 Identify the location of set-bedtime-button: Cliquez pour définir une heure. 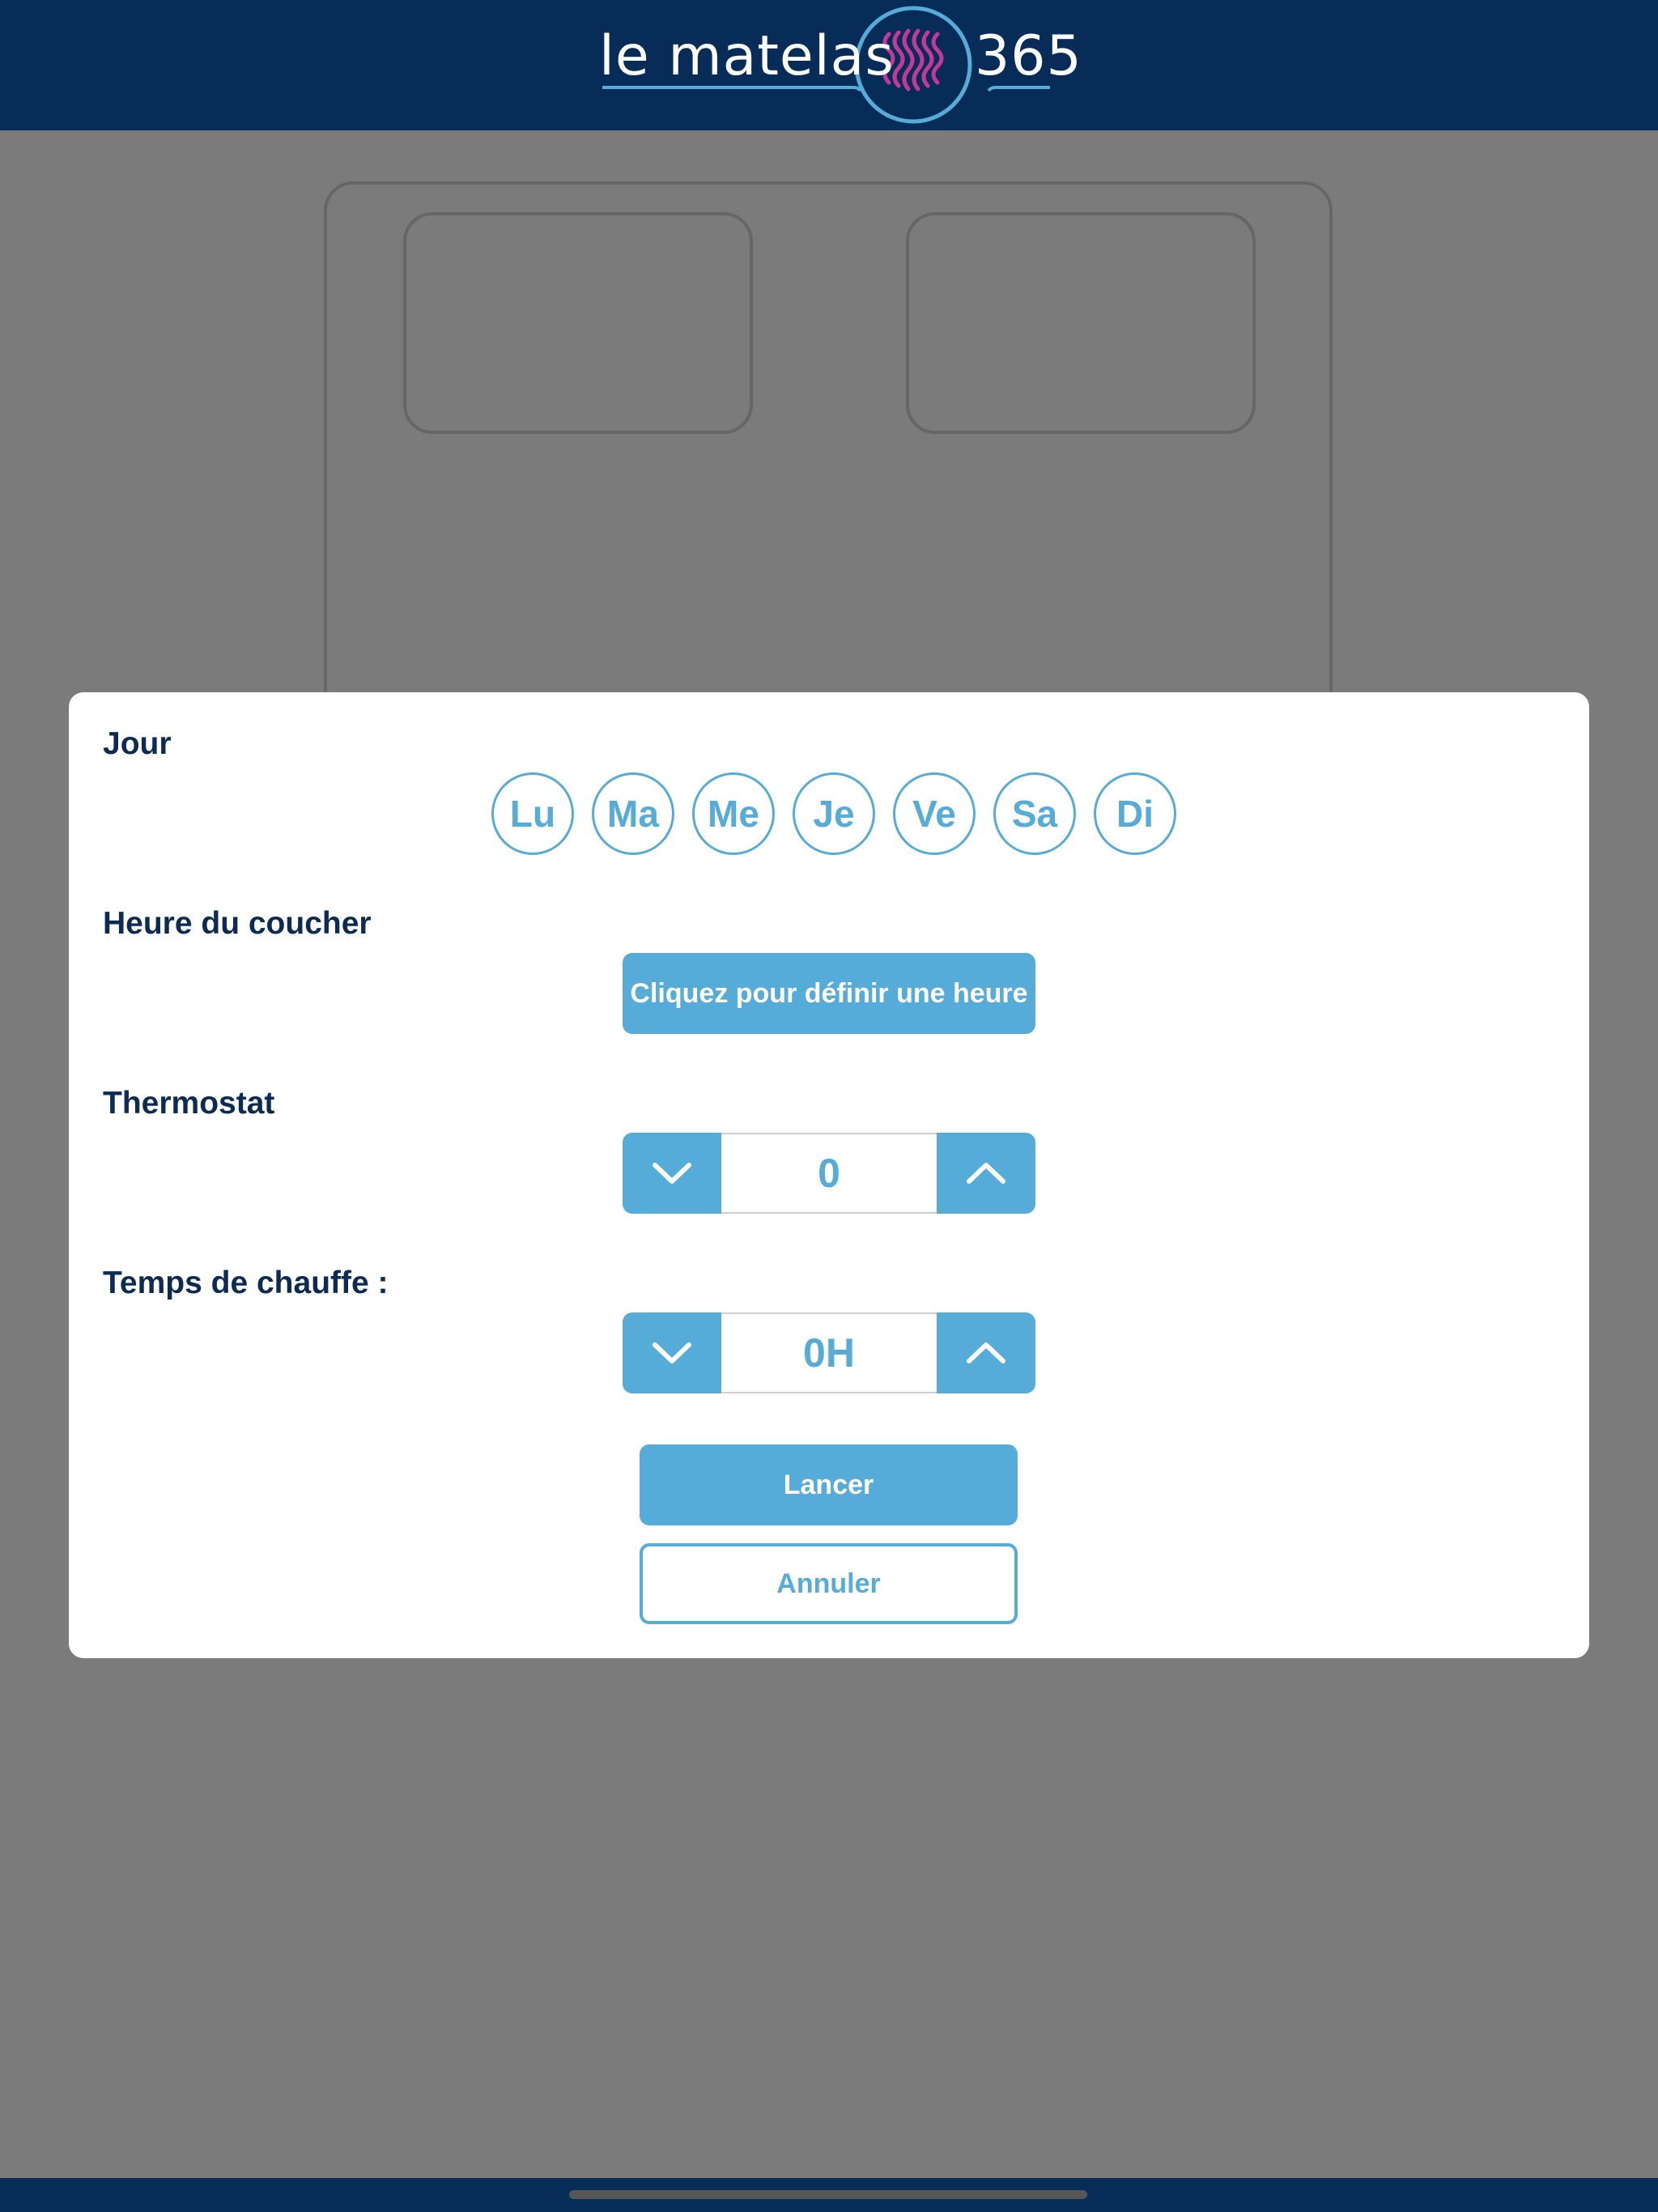
(829, 994).